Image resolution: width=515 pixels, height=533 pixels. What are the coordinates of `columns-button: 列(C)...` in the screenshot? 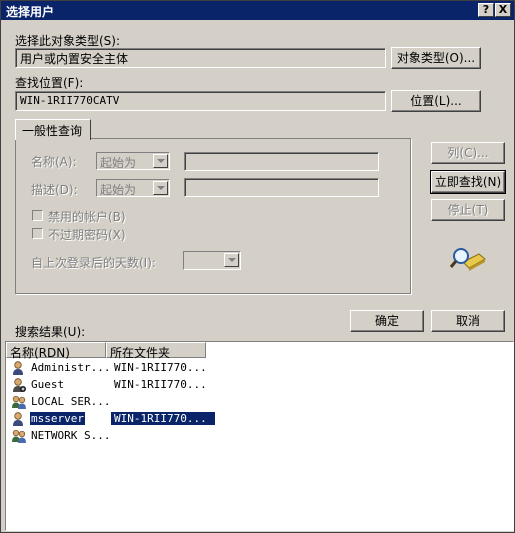 It's located at (468, 153).